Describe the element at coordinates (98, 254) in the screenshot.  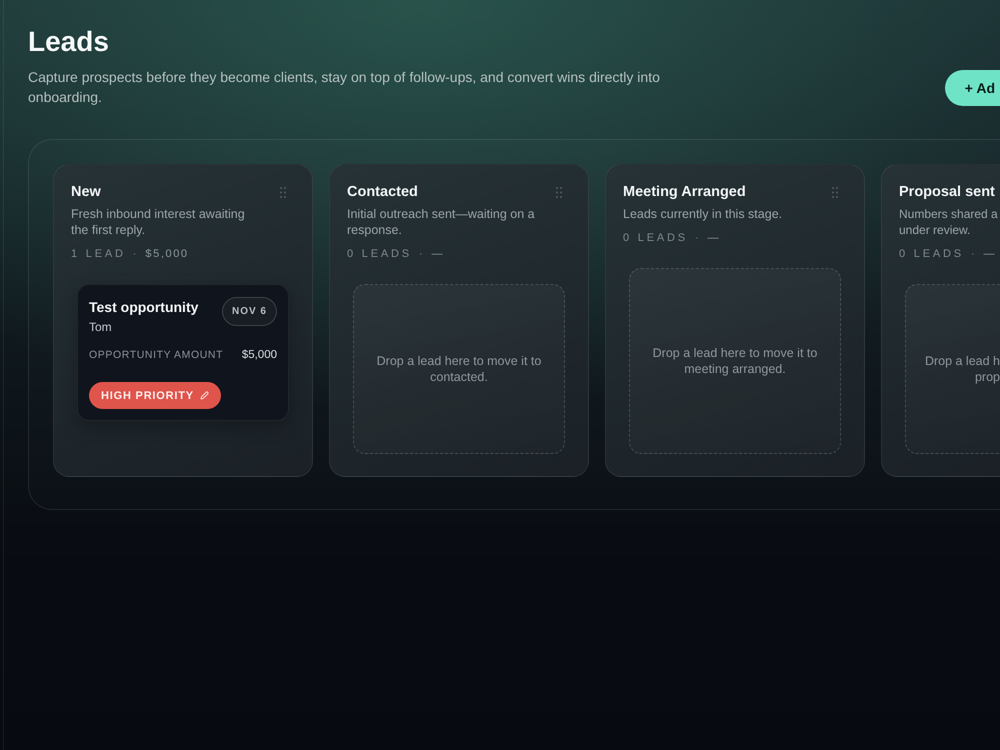
I see `lead-count: 1 LEAD` at that location.